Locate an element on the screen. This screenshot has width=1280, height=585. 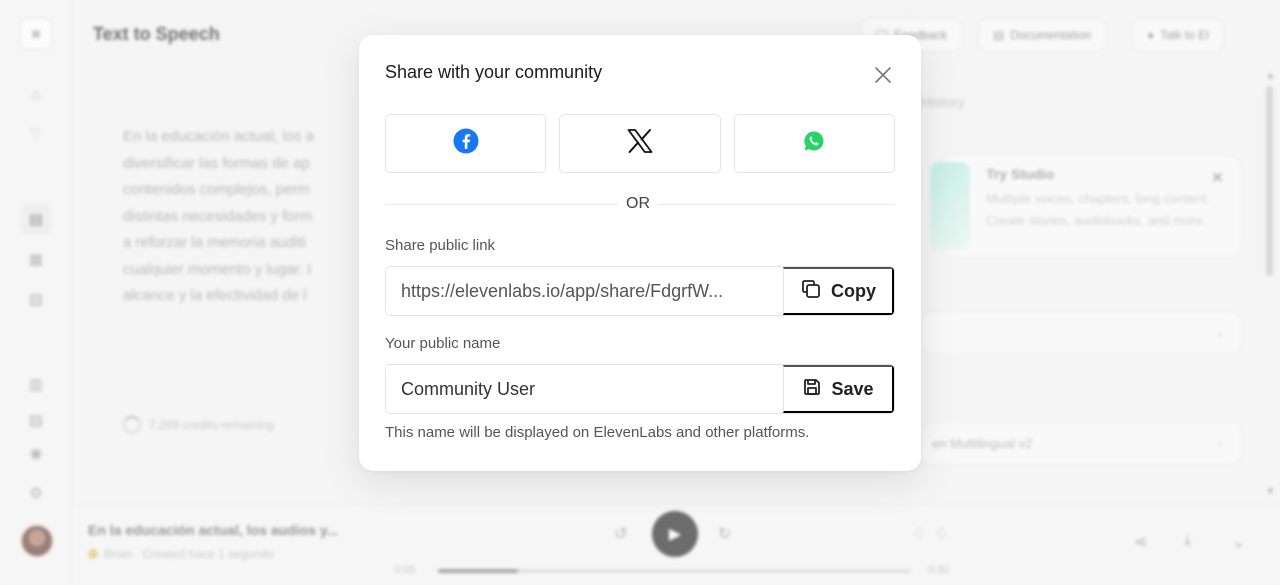
x-icon is located at coordinates (640, 143).